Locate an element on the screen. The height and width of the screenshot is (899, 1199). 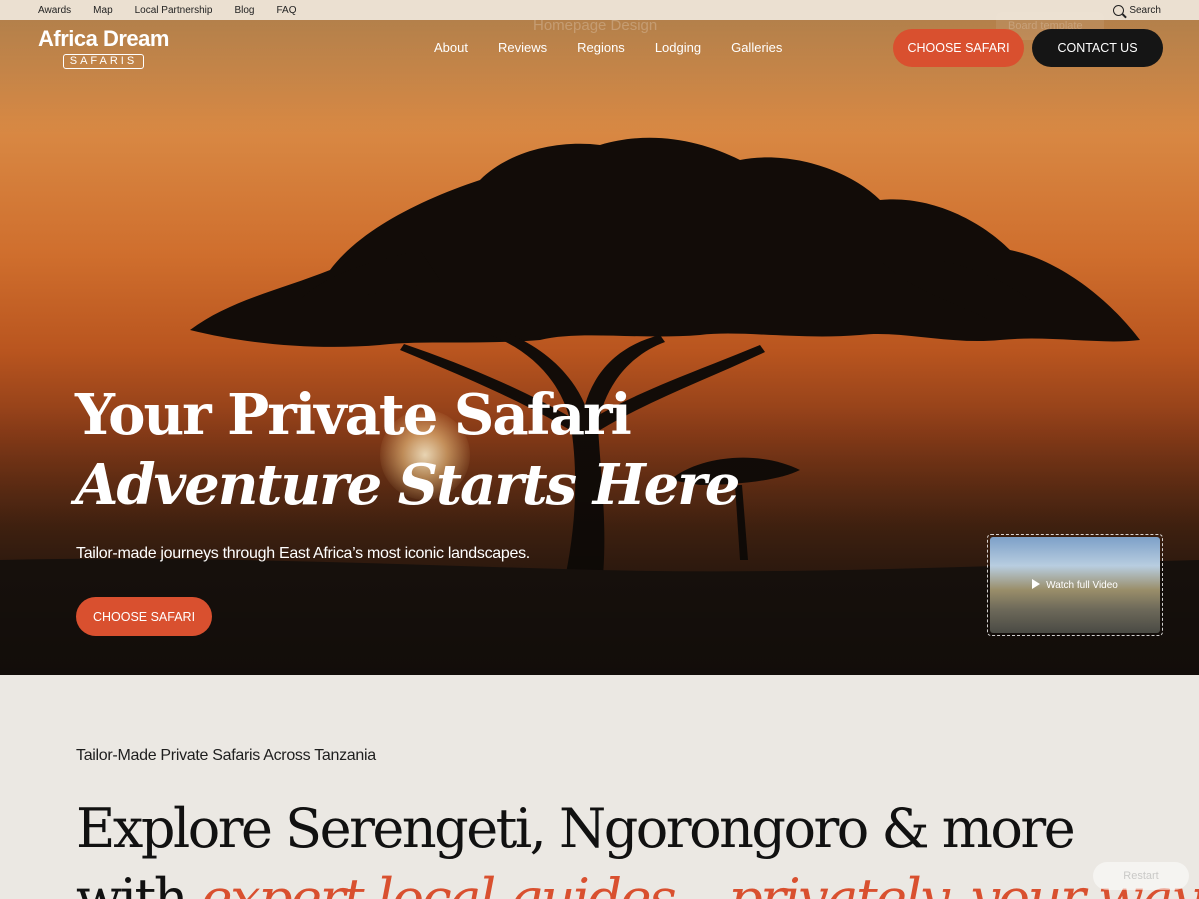
util-link-blog: Blog is located at coordinates (244, 10).